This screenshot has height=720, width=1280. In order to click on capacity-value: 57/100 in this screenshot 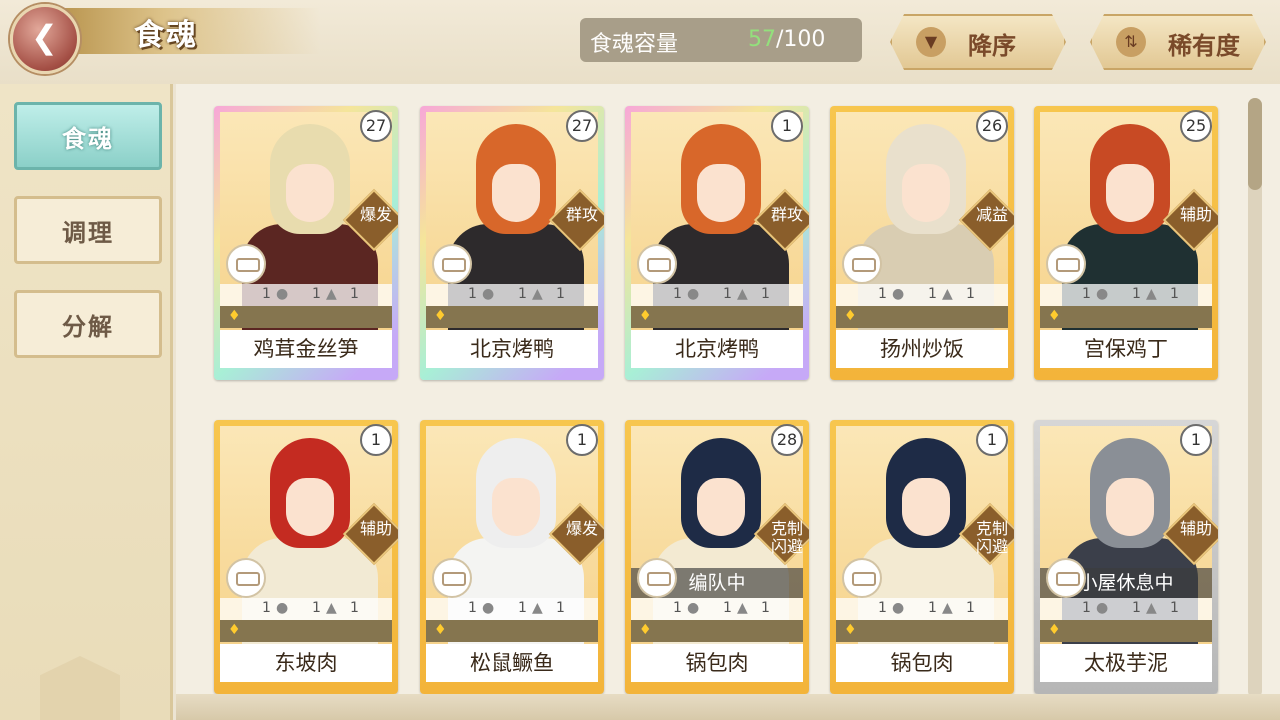, I will do `click(786, 39)`.